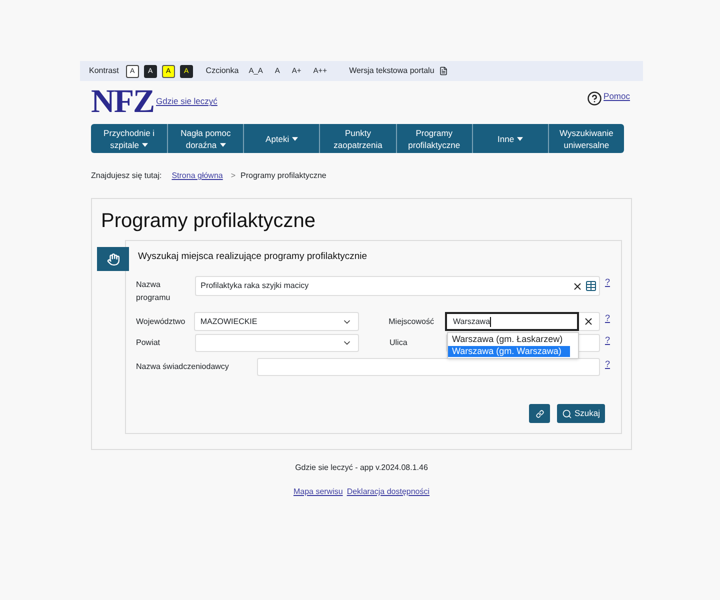 Image resolution: width=720 pixels, height=600 pixels. Describe the element at coordinates (567, 413) in the screenshot. I see `search-icon` at that location.